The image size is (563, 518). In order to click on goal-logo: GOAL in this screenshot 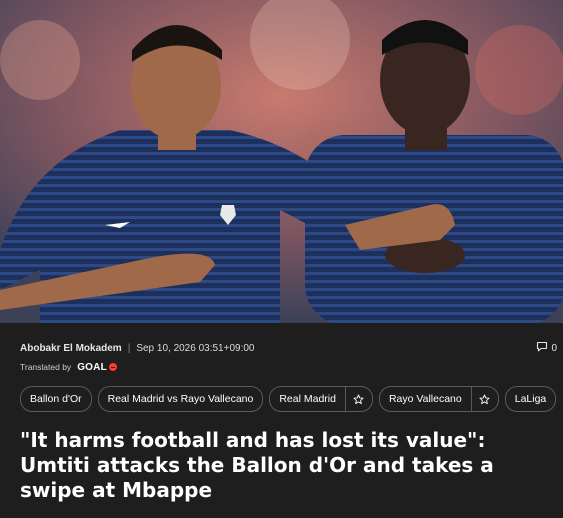, I will do `click(97, 367)`.